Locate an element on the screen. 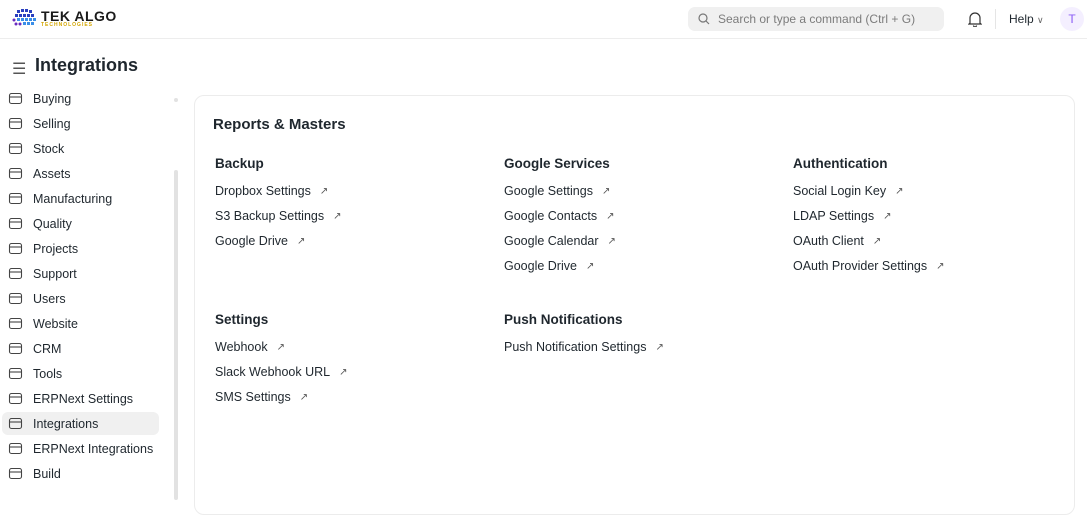  logo: TEK ALGO TECHNOLOGIES is located at coordinates (64, 18).